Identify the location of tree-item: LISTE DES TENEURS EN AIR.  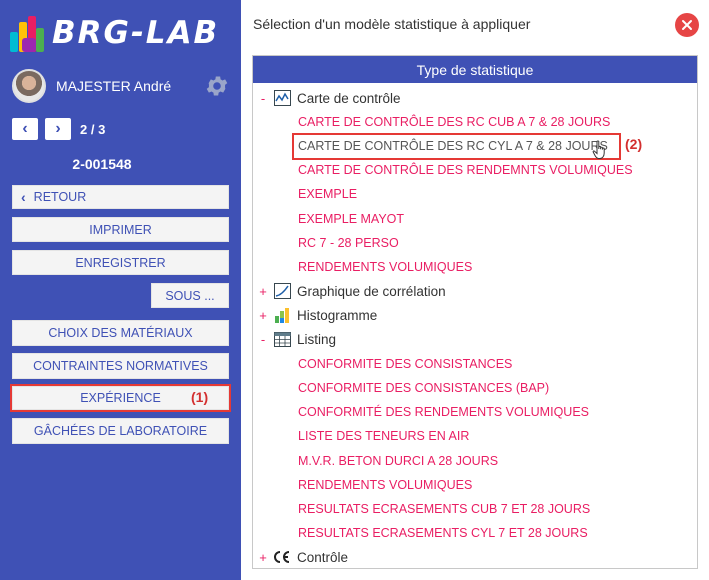
(383, 436).